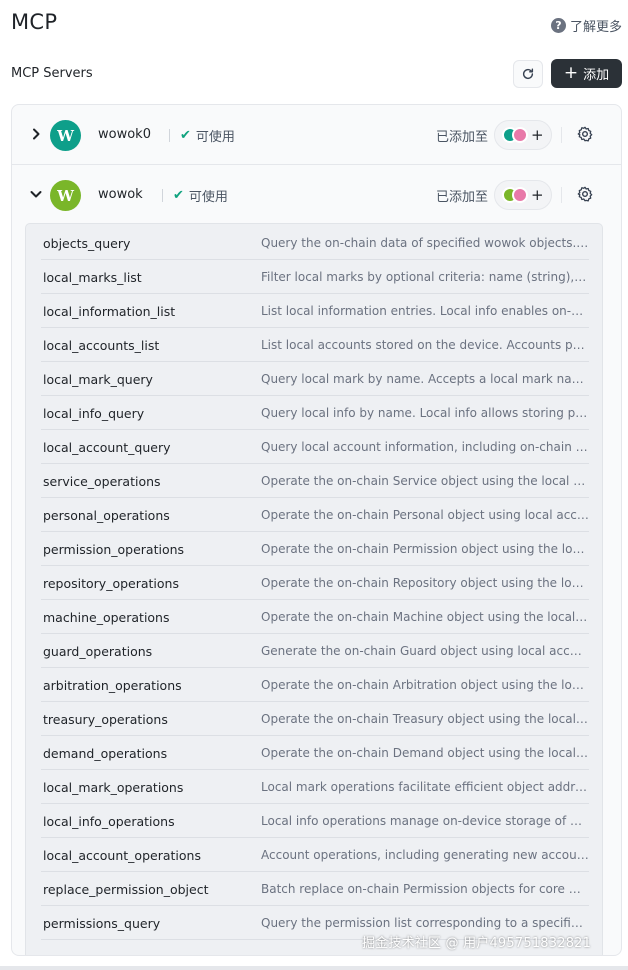 The height and width of the screenshot is (970, 628). What do you see at coordinates (316, 135) in the screenshot?
I see `server-row-wowok0: W wowok0 ✔ 可使用 已添加至 +` at bounding box center [316, 135].